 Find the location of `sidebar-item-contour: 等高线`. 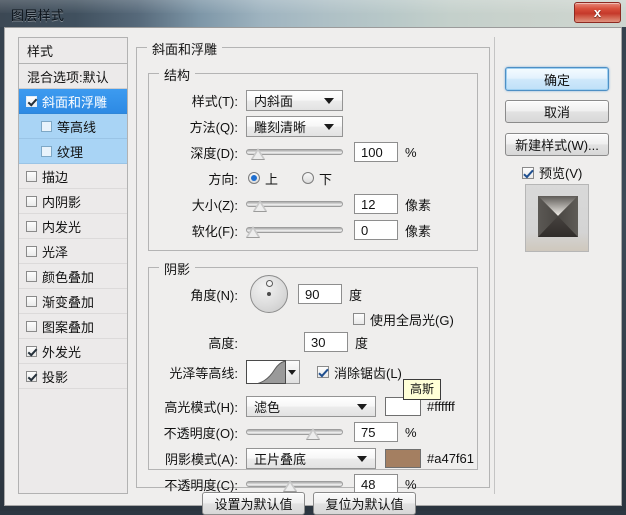

sidebar-item-contour: 等高线 is located at coordinates (73, 126).